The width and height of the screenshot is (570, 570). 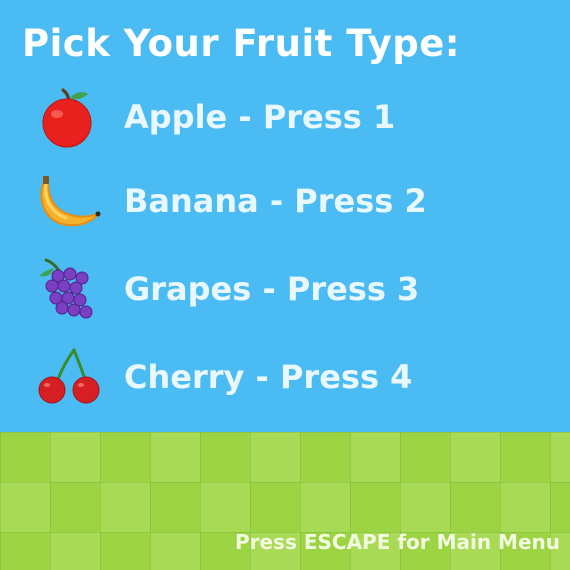 What do you see at coordinates (397, 542) in the screenshot?
I see `escape-hint: Press ESCAPE for Main Menu` at bounding box center [397, 542].